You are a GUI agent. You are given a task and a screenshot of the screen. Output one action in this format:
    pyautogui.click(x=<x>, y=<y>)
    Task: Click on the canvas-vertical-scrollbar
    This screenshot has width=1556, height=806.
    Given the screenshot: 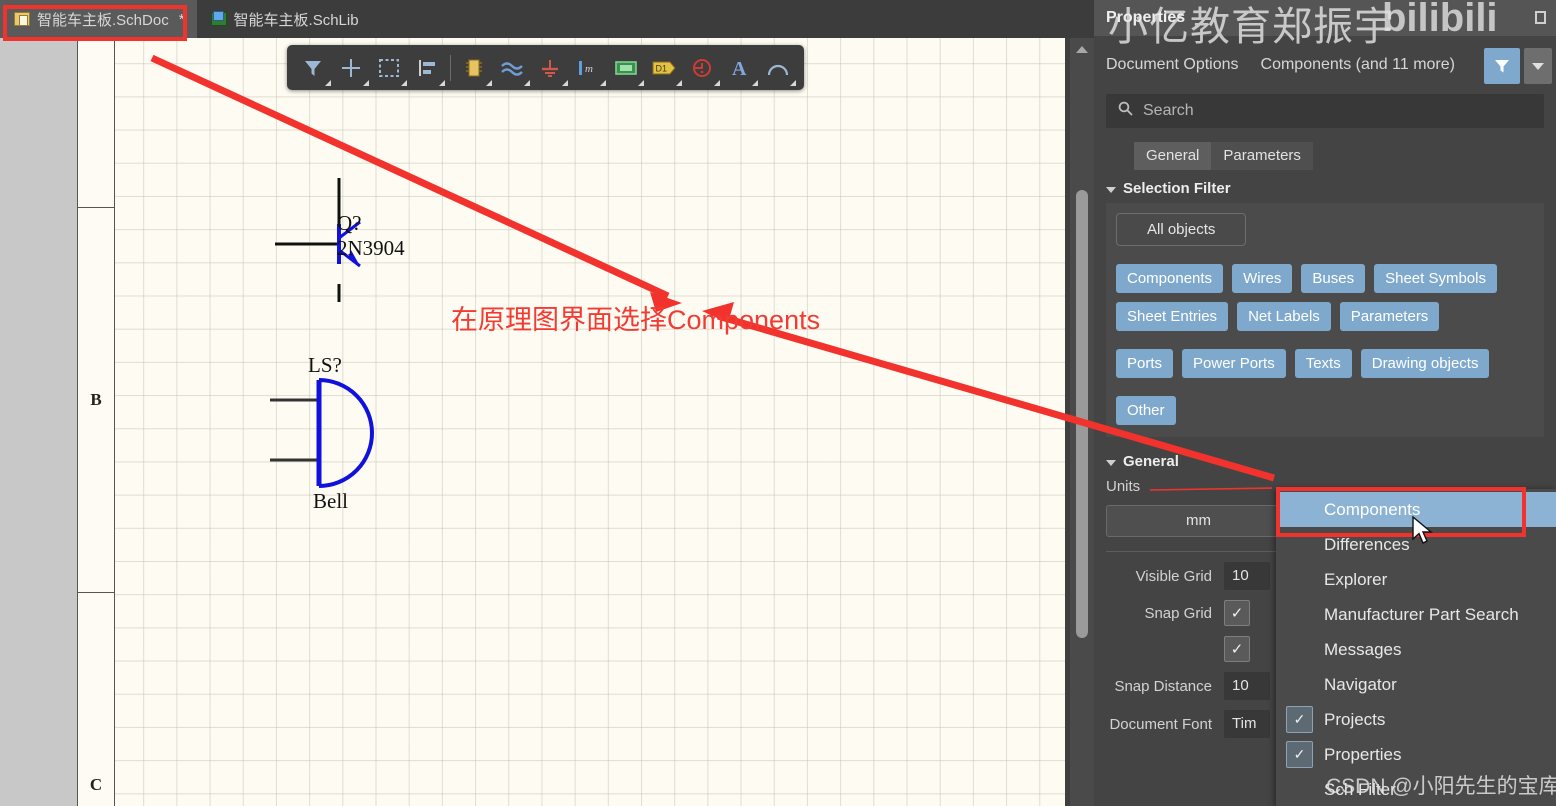 What is the action you would take?
    pyautogui.click(x=1082, y=422)
    